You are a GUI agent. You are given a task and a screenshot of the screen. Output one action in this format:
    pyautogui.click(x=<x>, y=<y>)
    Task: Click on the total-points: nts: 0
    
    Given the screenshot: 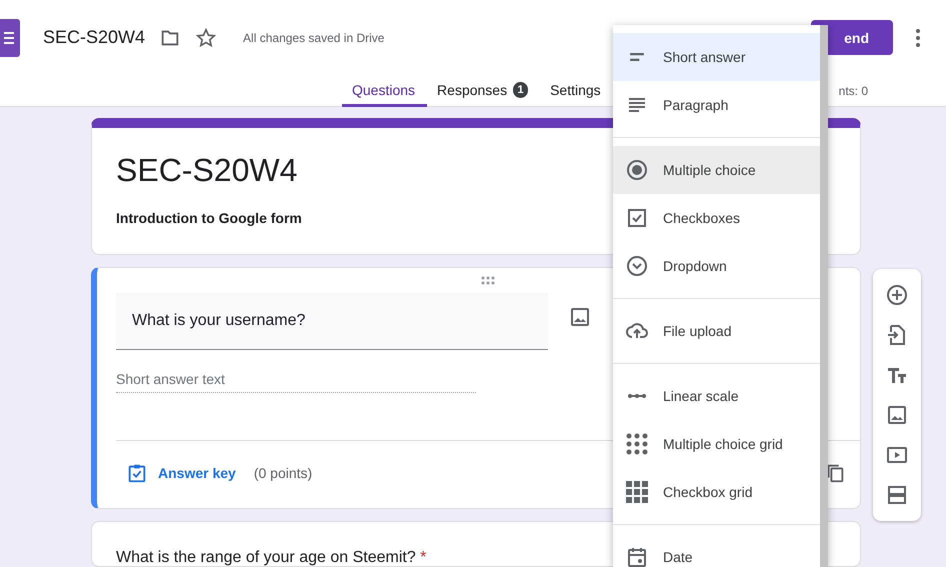 What is the action you would take?
    pyautogui.click(x=853, y=91)
    